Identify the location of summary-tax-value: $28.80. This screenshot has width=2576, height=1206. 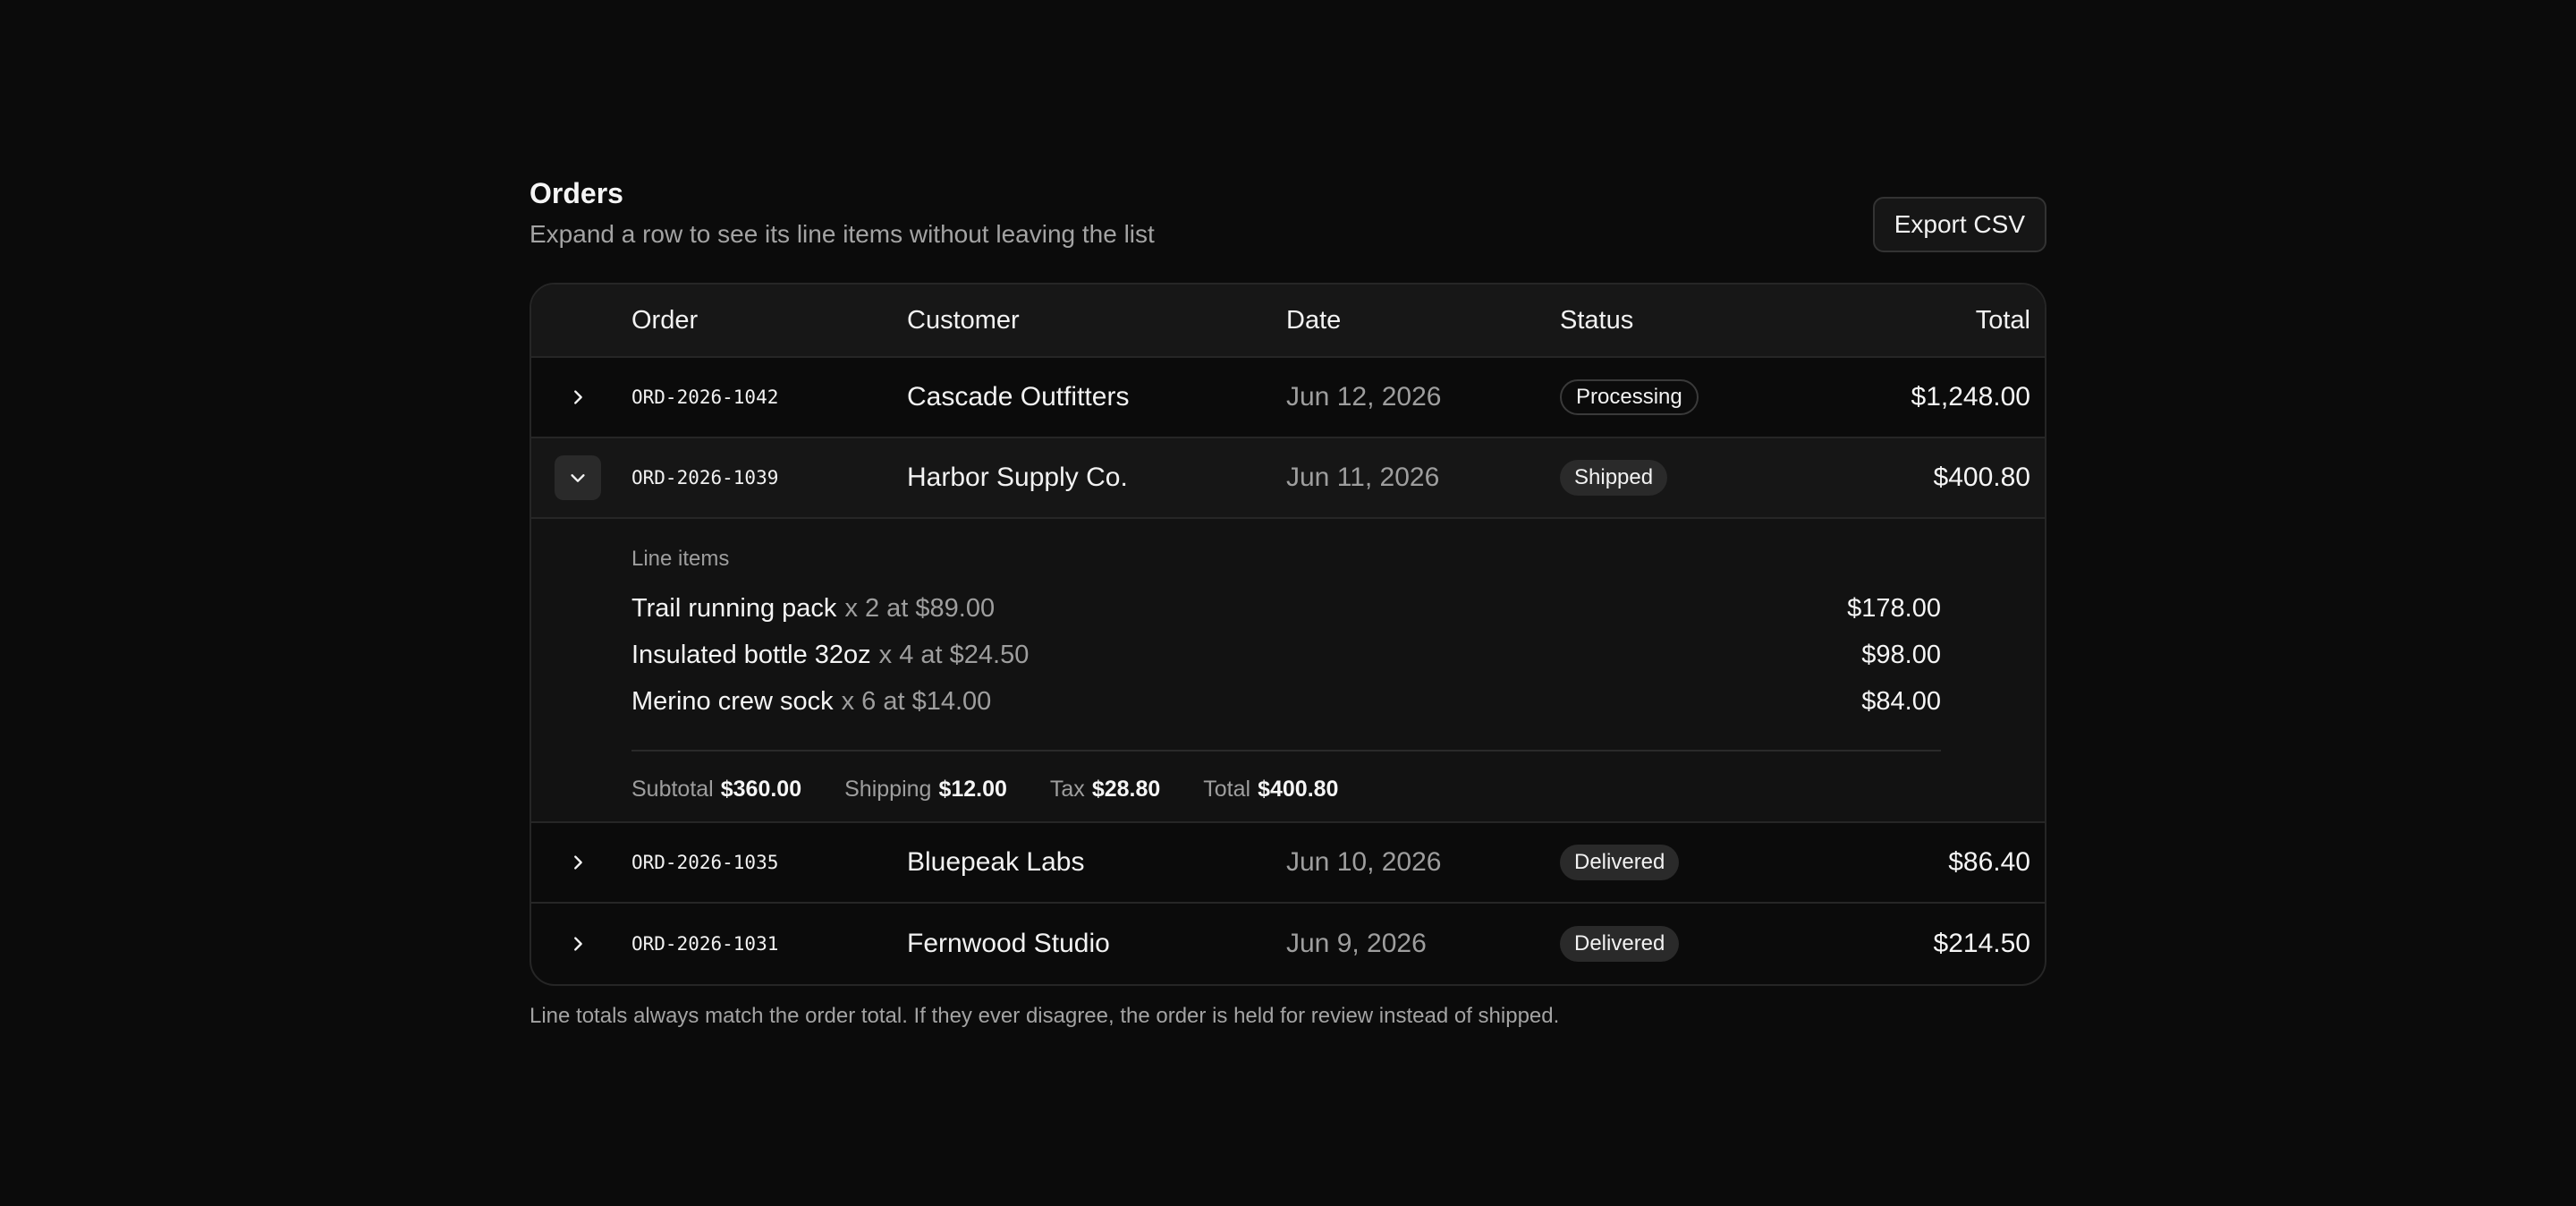
(1126, 789).